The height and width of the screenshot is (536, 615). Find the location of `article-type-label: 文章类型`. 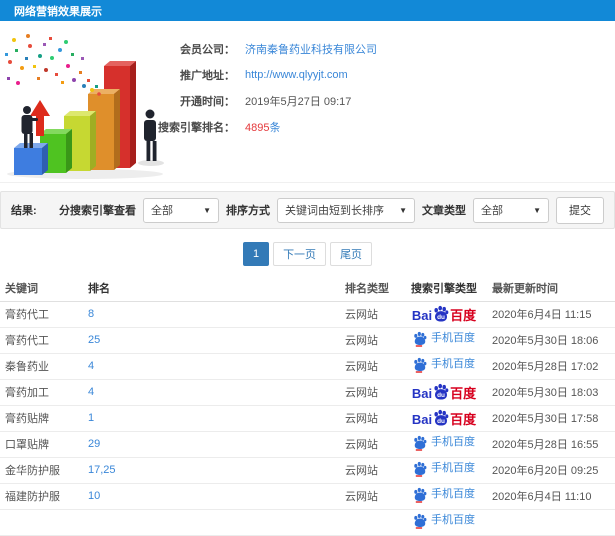

article-type-label: 文章类型 is located at coordinates (444, 211).